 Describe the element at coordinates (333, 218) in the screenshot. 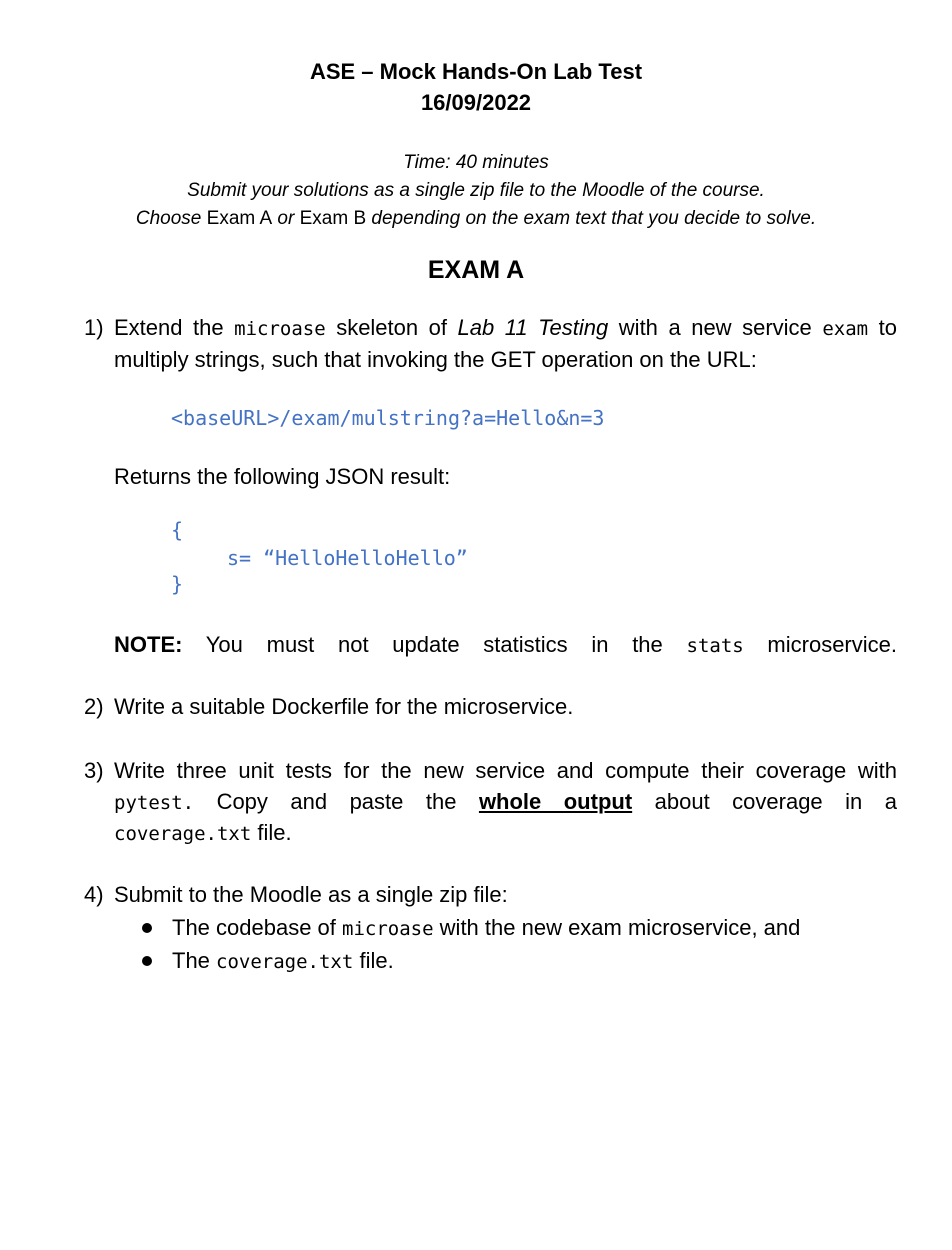

I see `exam-b-label: Exam B` at that location.